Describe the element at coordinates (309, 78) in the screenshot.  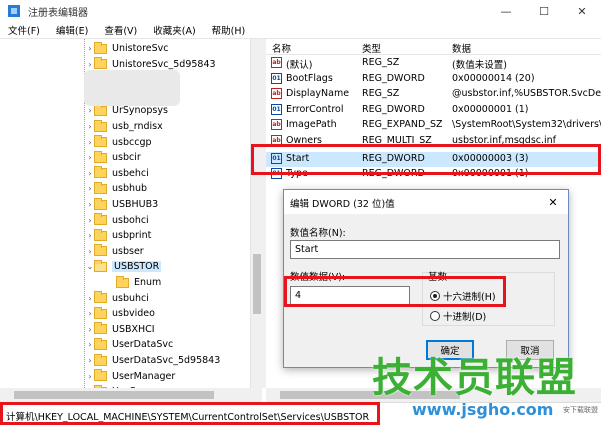
I see `value-name: BootFlags` at that location.